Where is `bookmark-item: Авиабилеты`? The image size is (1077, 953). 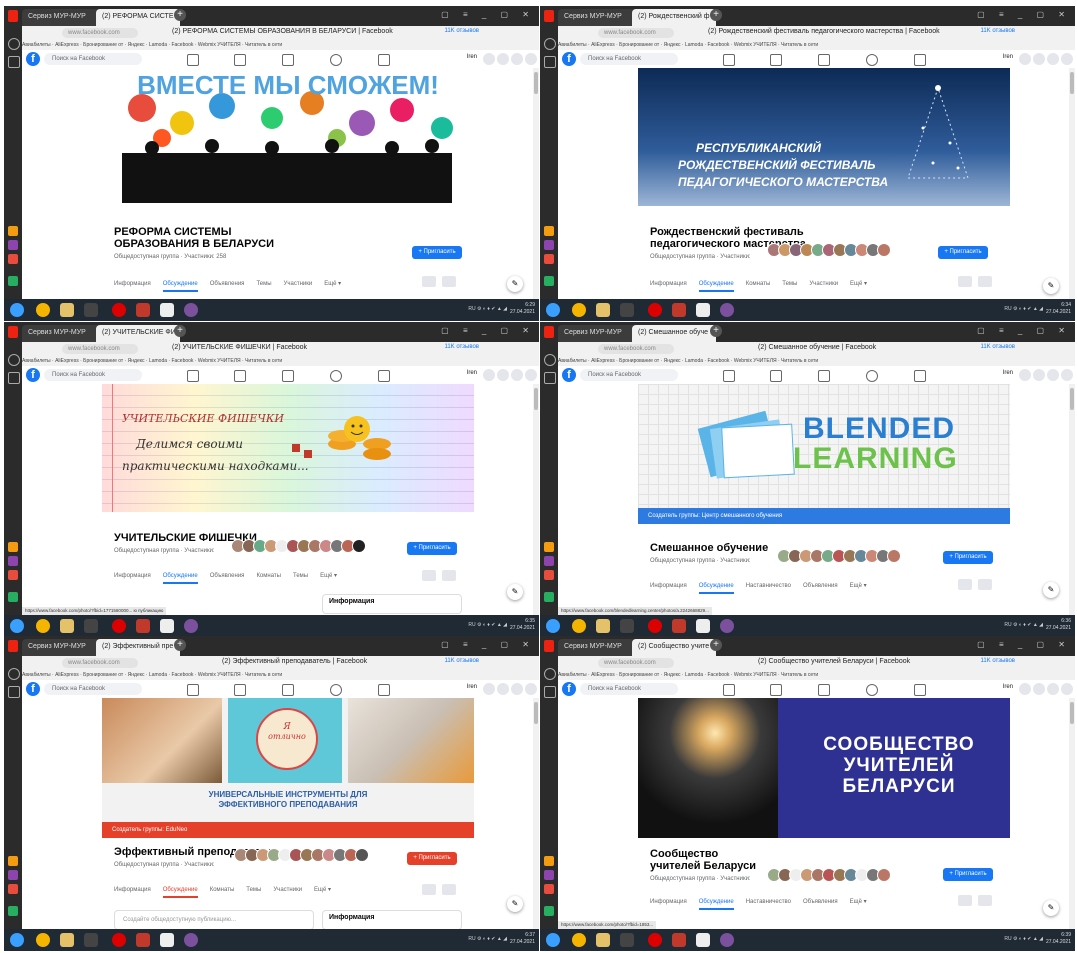 bookmark-item: Авиабилеты is located at coordinates (36, 45).